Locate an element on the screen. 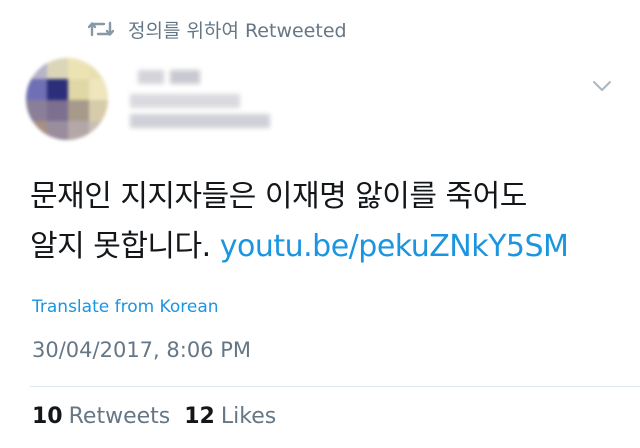 Image resolution: width=640 pixels, height=448 pixels. avatar is located at coordinates (67, 99).